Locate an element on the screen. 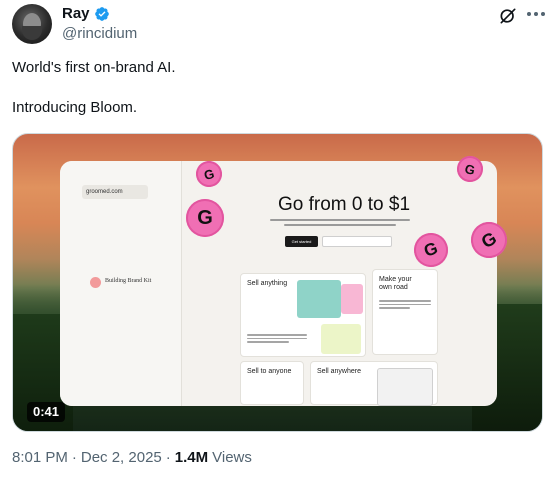 The image size is (555, 477). tweet-line-1: World's first on-brand AI. is located at coordinates (94, 67).